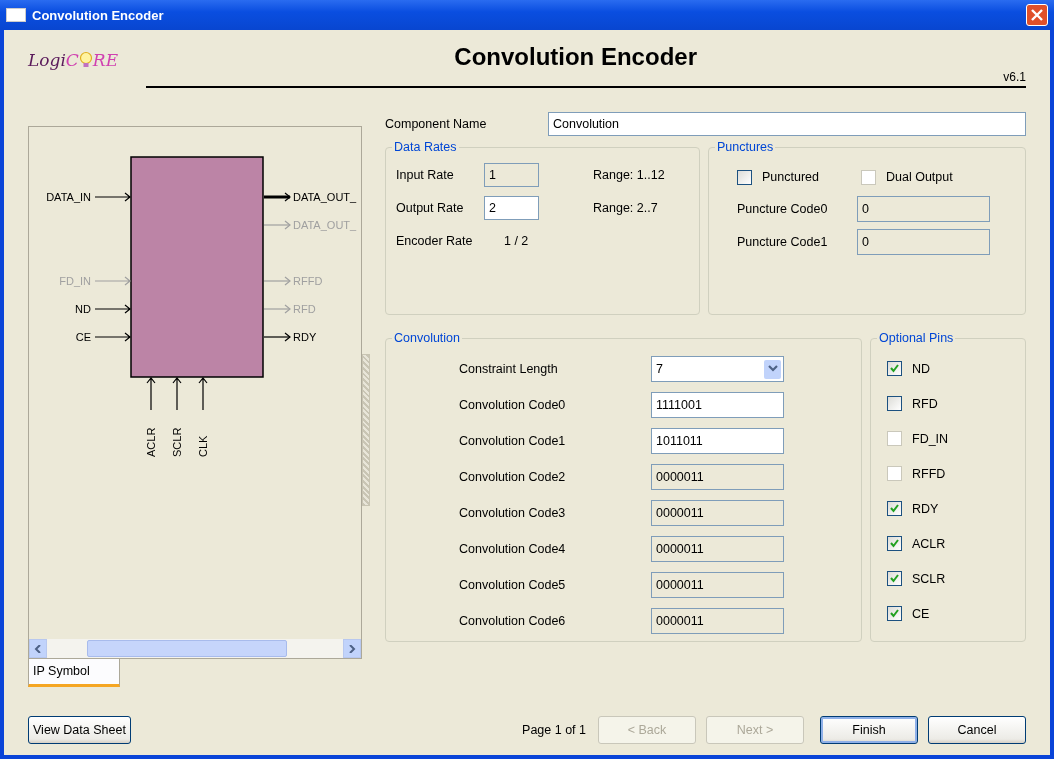 The width and height of the screenshot is (1054, 759). I want to click on lightbulb-icon, so click(85, 60).